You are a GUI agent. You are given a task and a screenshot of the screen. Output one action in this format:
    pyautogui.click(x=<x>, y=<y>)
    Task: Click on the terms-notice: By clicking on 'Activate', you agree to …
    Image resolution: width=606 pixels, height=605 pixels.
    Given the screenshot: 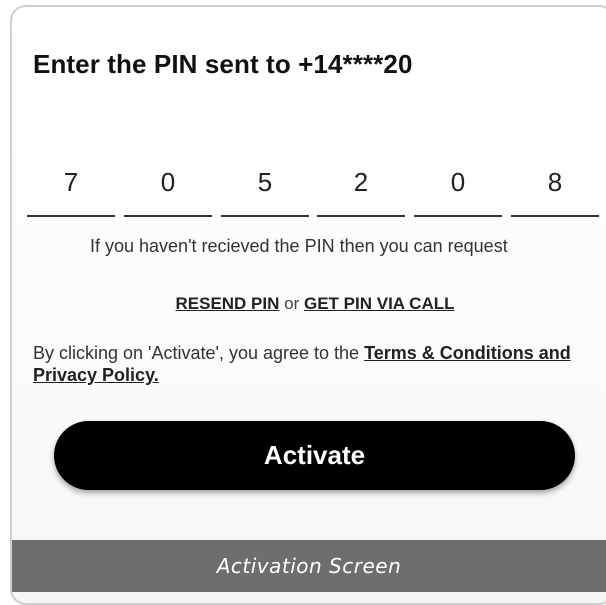 What is the action you would take?
    pyautogui.click(x=318, y=364)
    